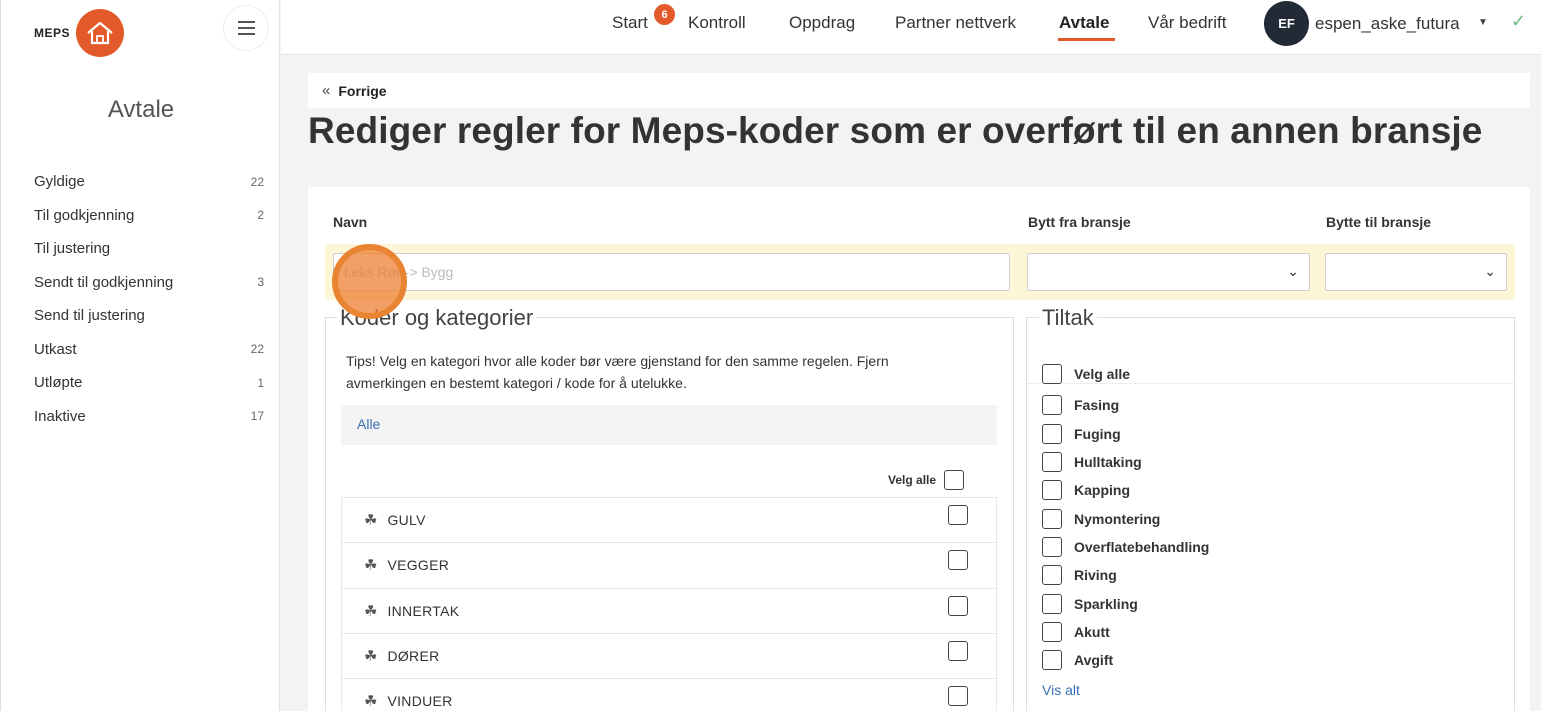 The image size is (1541, 711). Describe the element at coordinates (1097, 433) in the screenshot. I see `tiltak-label: Fuging` at that location.